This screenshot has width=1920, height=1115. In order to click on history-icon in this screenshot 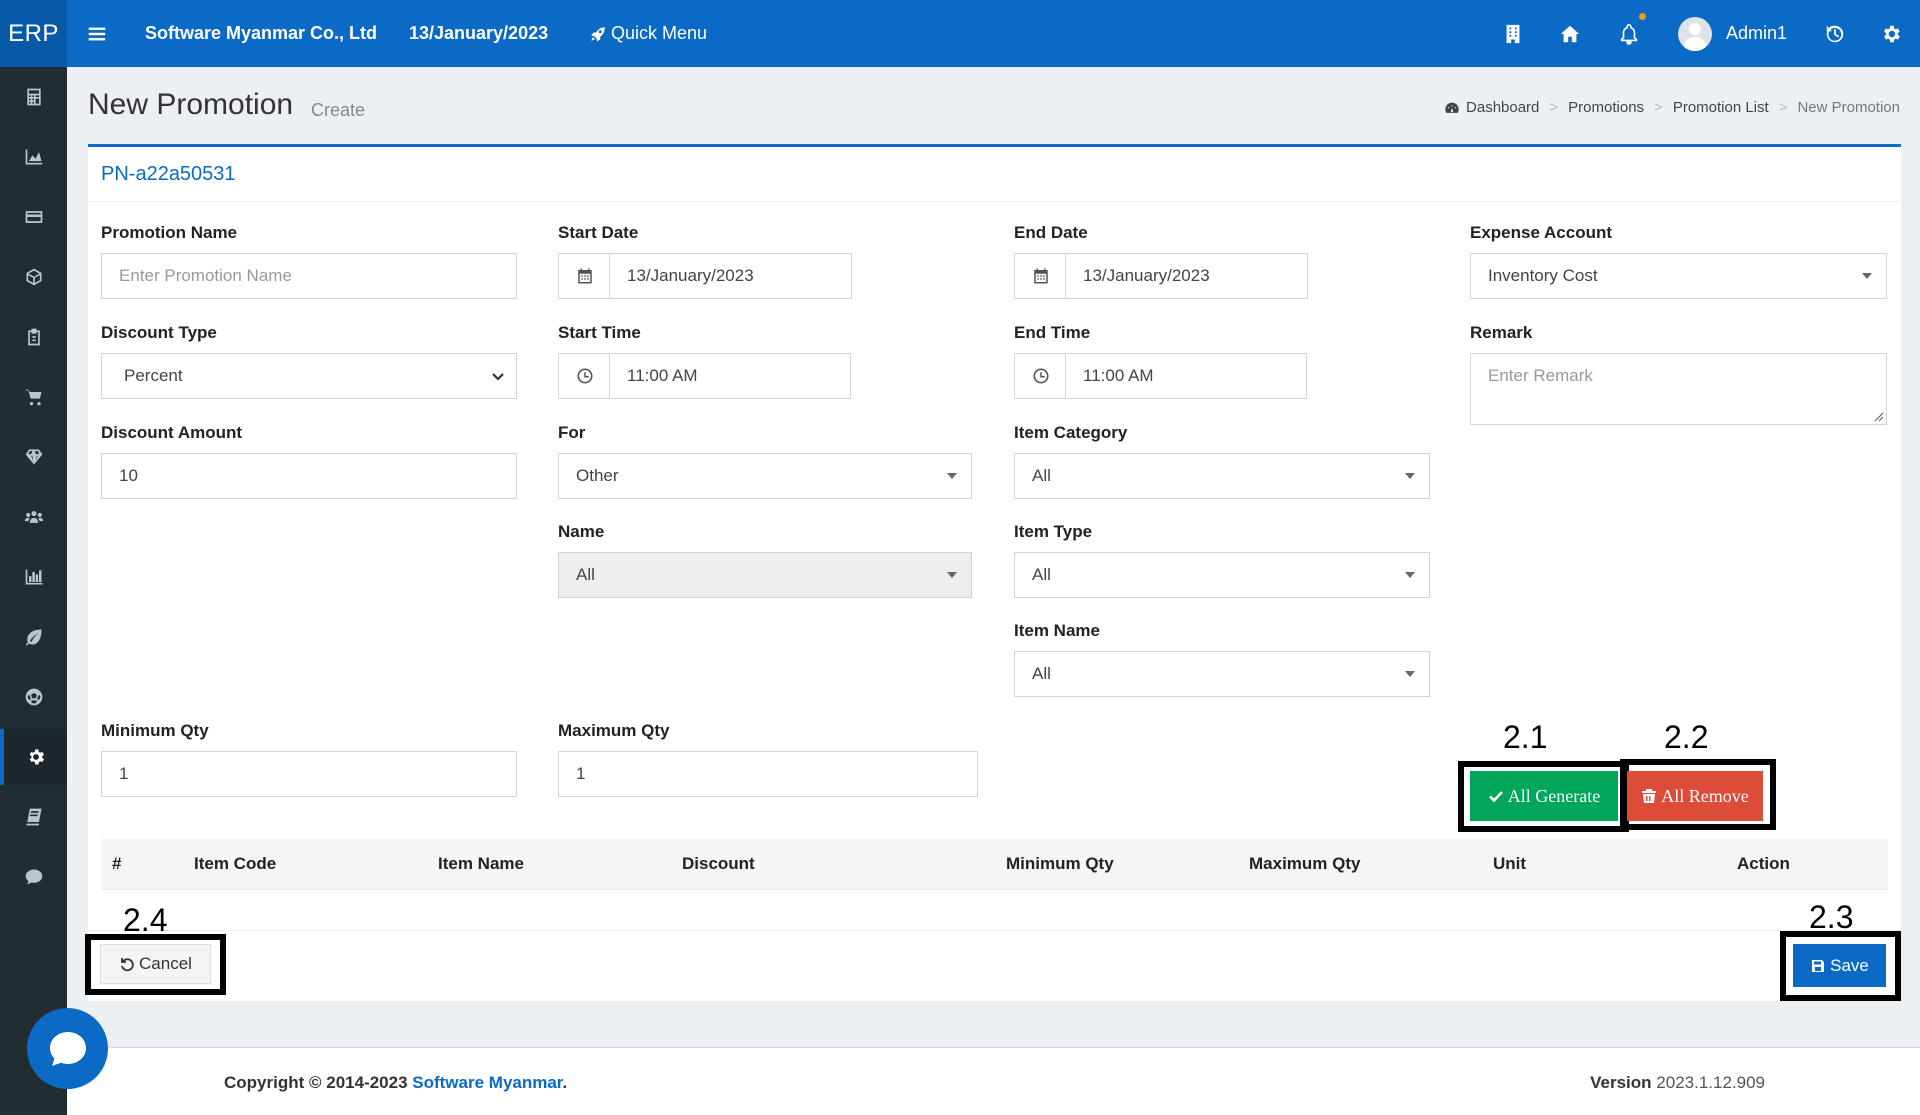, I will do `click(1835, 33)`.